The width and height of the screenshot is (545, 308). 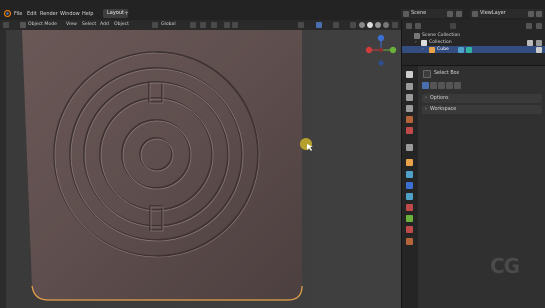 What do you see at coordinates (378, 25) in the screenshot?
I see `material-shading-icon` at bounding box center [378, 25].